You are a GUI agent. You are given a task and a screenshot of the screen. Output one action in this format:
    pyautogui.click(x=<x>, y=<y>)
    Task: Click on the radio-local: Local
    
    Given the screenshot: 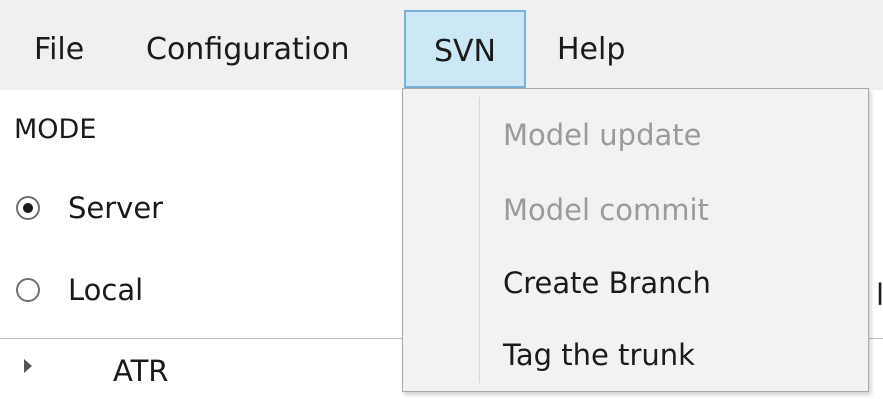 What is the action you would take?
    pyautogui.click(x=79, y=290)
    